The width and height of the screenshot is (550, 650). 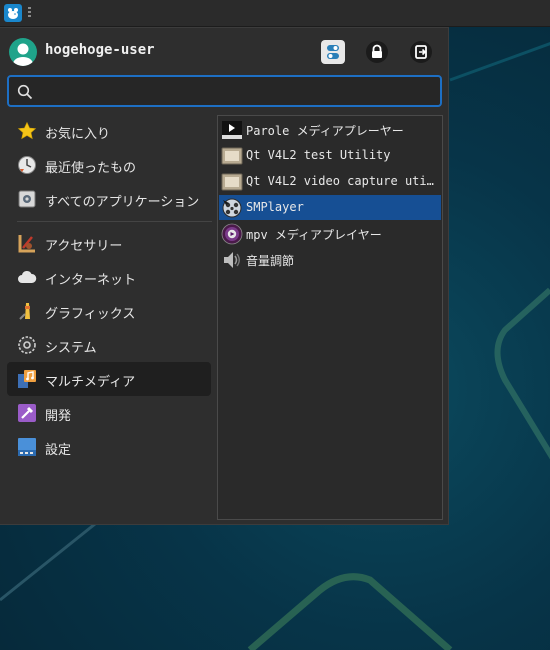 What do you see at coordinates (122, 202) in the screenshot?
I see `category-label: すべてのアプリケーション` at bounding box center [122, 202].